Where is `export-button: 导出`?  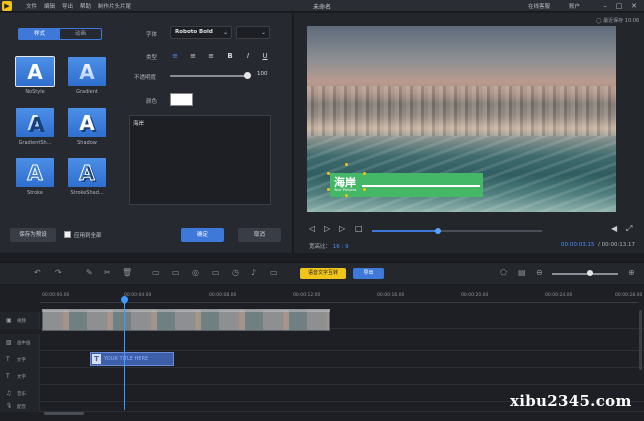 export-button: 导出 is located at coordinates (368, 273).